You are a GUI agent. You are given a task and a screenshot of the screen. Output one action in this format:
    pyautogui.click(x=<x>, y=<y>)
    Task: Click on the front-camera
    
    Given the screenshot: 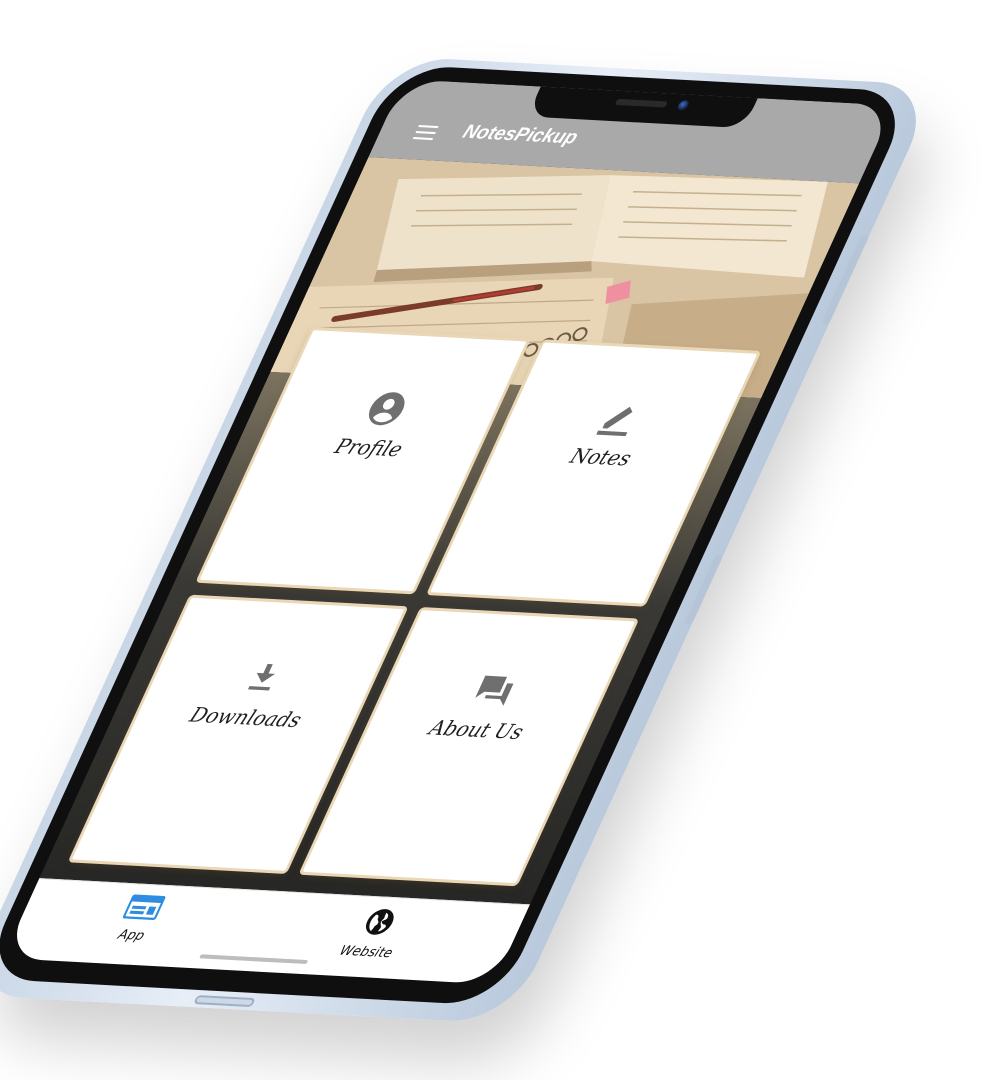 What is the action you would take?
    pyautogui.click(x=683, y=105)
    